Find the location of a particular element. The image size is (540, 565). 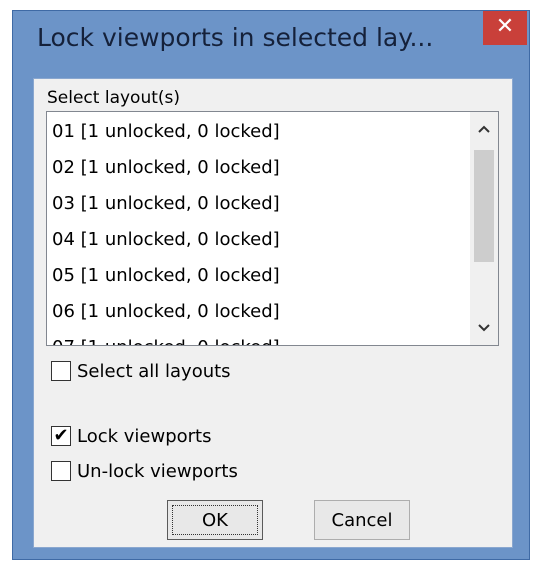

select-all-row: Select all layouts is located at coordinates (141, 371).